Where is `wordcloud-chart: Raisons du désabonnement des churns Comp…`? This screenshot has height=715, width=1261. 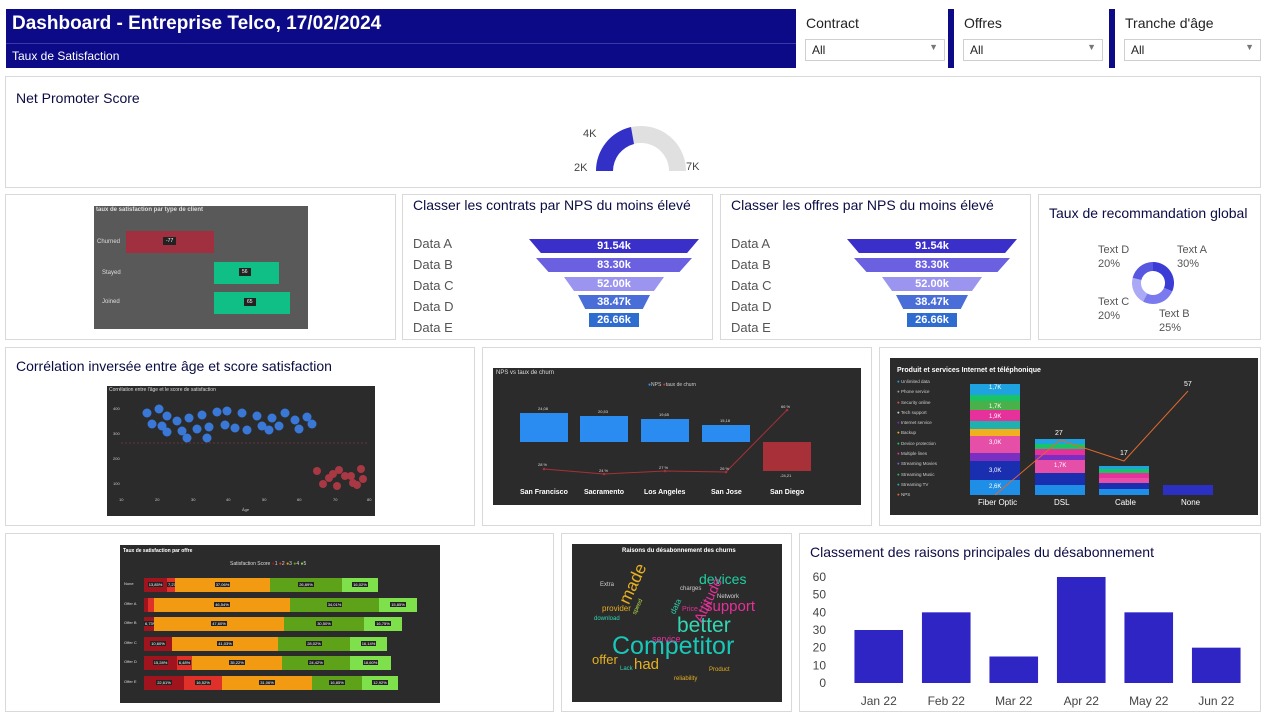
wordcloud-chart: Raisons du désabonnement des churns Comp… is located at coordinates (677, 623).